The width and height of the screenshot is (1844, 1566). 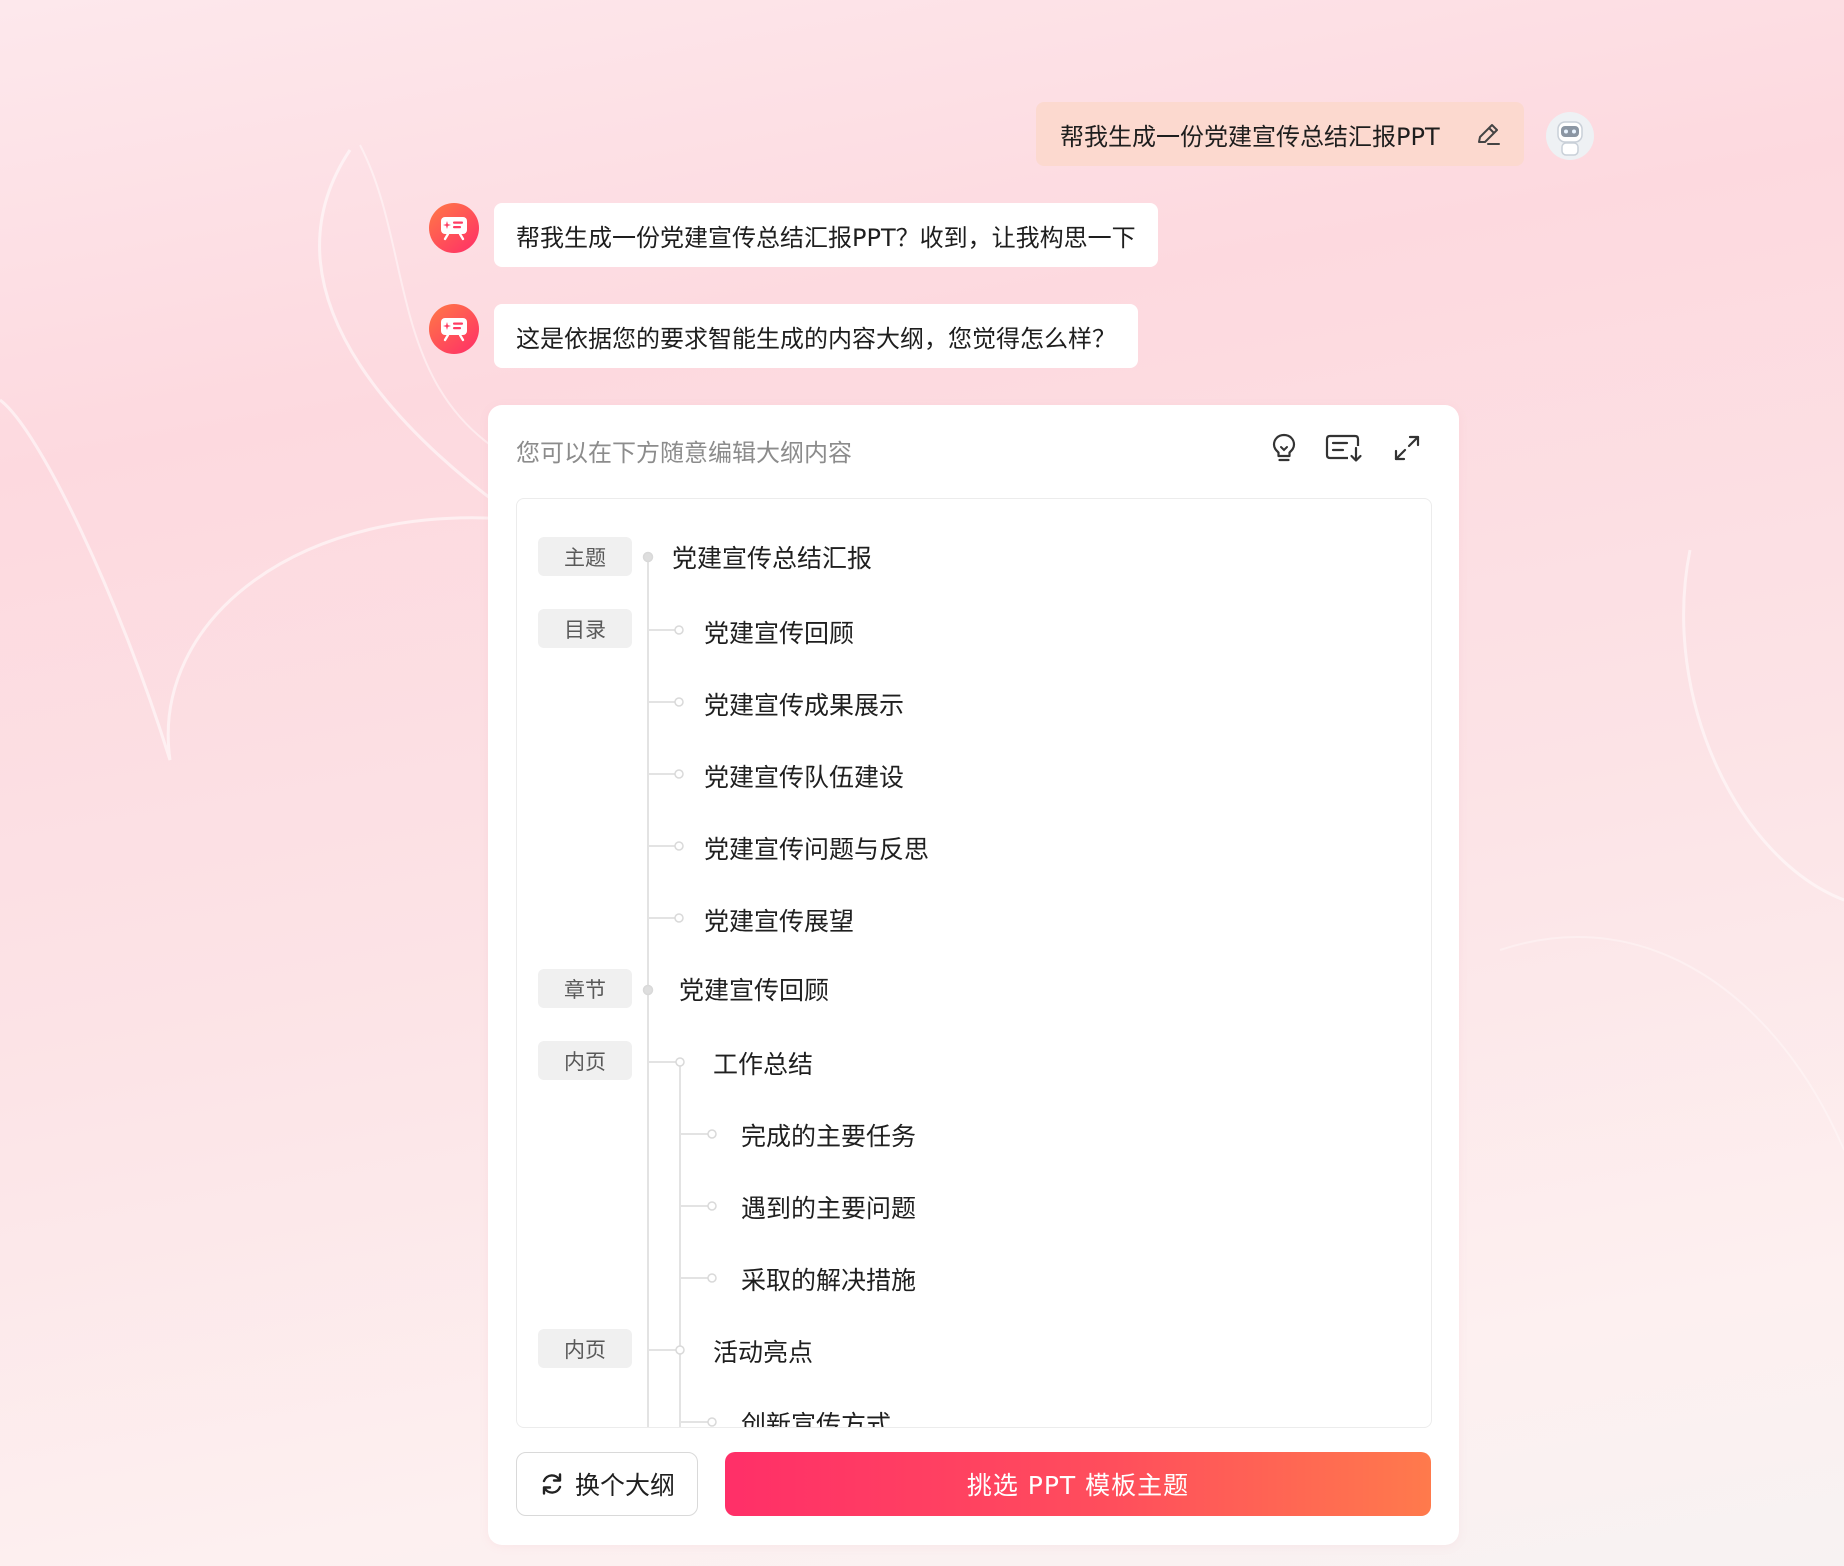 I want to click on bot-message-text: 帮我生成一份党建宣传总结汇报PPT？收到，让我构思一下, so click(x=826, y=237).